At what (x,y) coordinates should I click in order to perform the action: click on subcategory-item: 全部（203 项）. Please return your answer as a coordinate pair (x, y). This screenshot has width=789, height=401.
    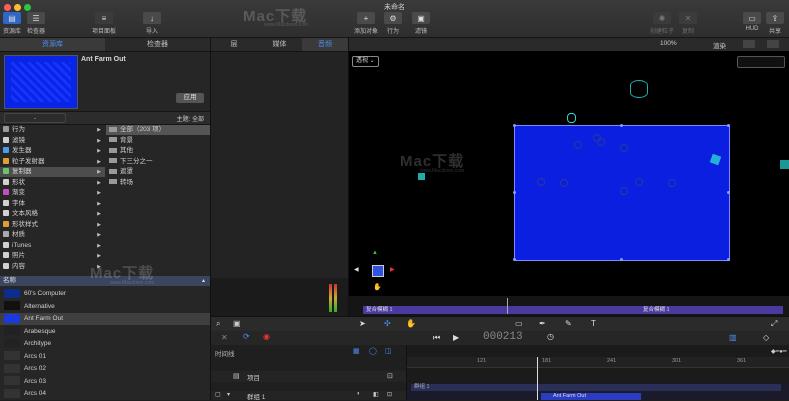
    Looking at the image, I should click on (158, 130).